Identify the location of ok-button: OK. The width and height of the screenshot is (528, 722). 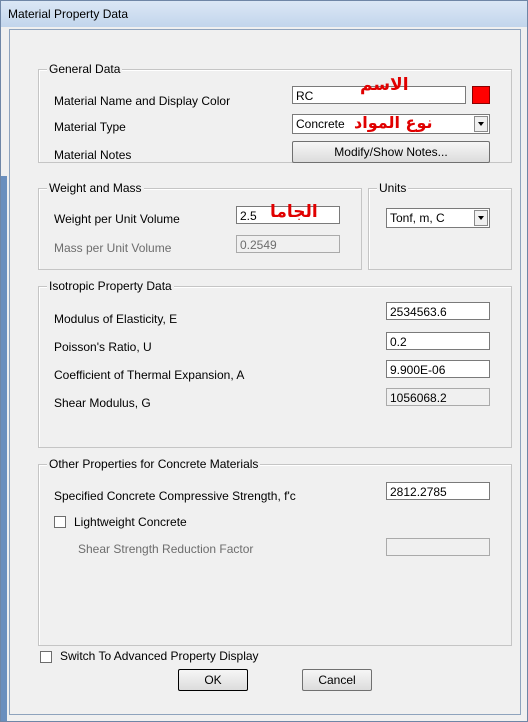
(213, 680).